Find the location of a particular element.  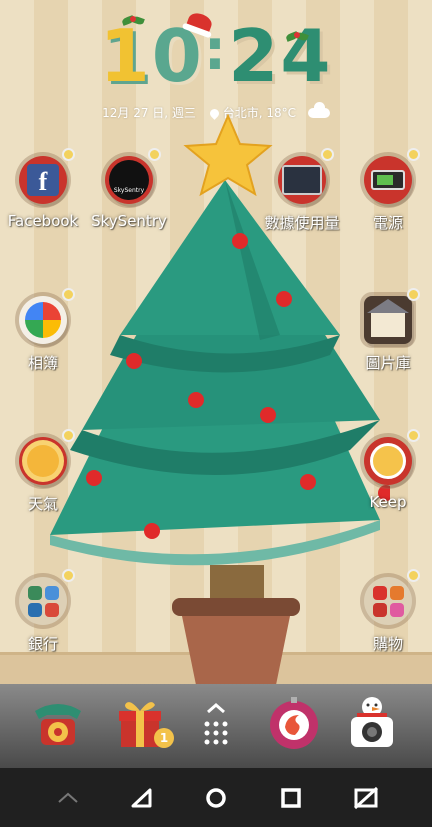

home-button is located at coordinates (216, 798).